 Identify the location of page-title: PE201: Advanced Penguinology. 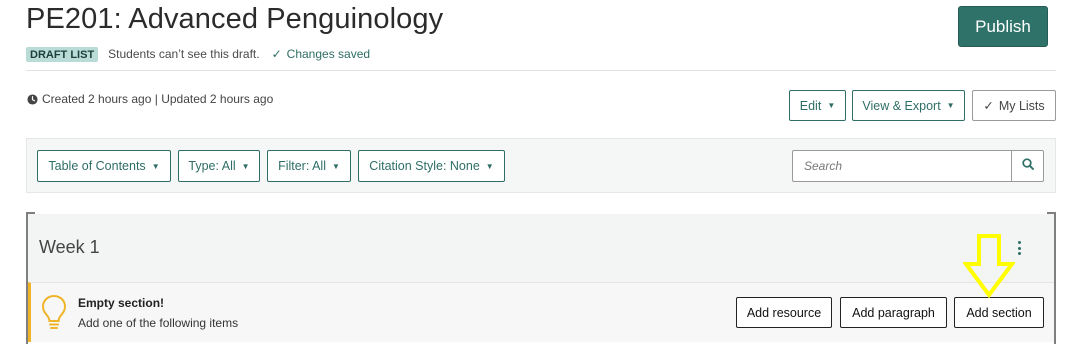
(235, 19).